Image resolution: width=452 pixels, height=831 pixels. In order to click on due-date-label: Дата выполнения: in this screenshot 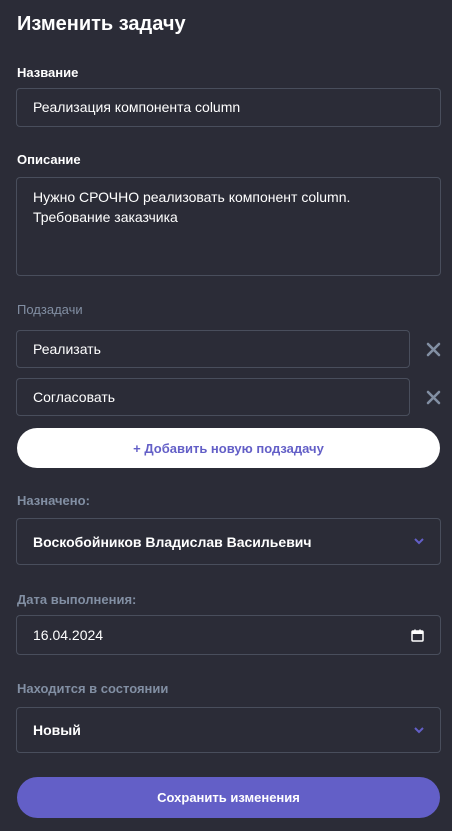, I will do `click(77, 599)`.